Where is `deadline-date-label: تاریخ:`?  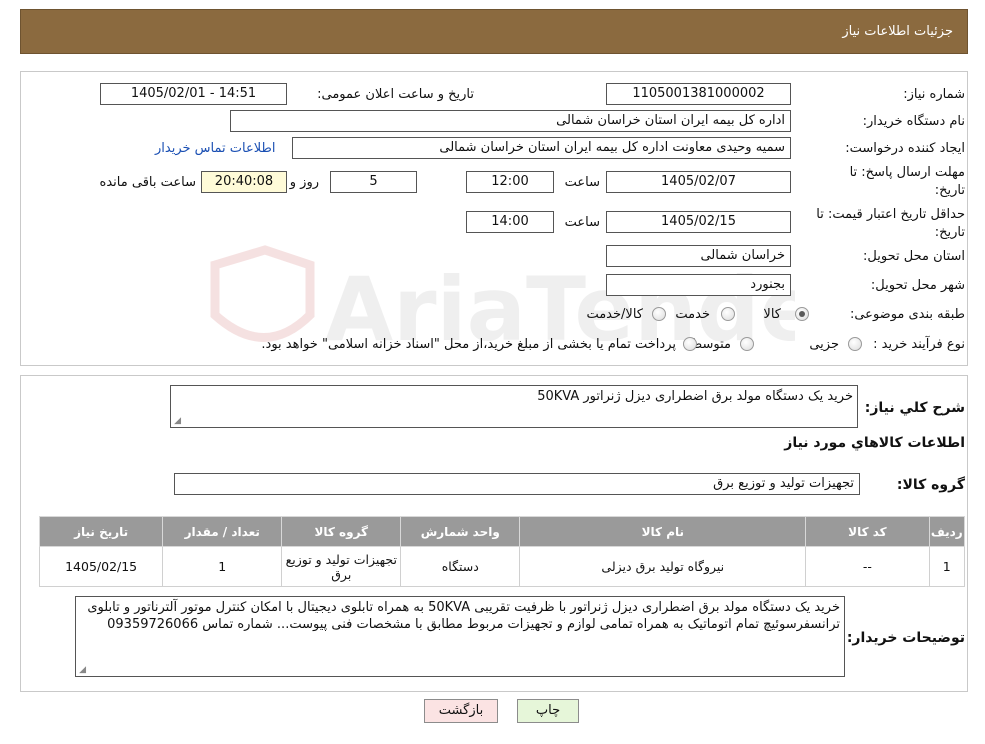 deadline-date-label: تاریخ: is located at coordinates (949, 190).